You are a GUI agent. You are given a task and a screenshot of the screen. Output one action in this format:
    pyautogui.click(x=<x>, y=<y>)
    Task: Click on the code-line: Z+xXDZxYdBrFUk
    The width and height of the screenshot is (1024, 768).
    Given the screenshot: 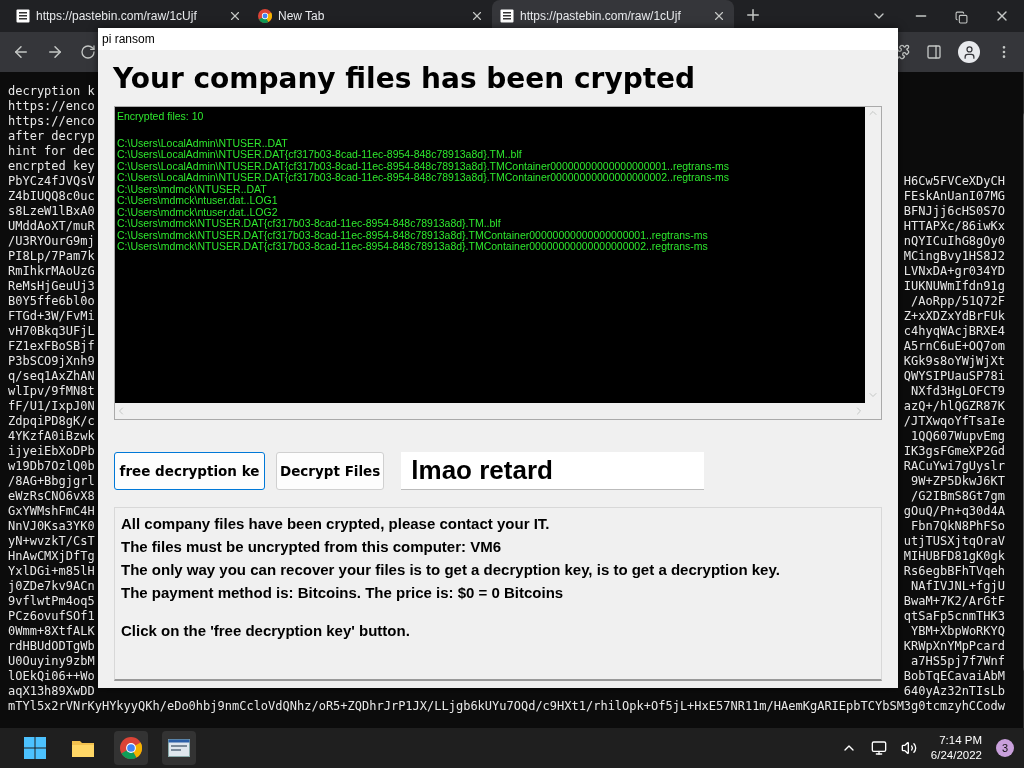 What is the action you would take?
    pyautogui.click(x=954, y=316)
    